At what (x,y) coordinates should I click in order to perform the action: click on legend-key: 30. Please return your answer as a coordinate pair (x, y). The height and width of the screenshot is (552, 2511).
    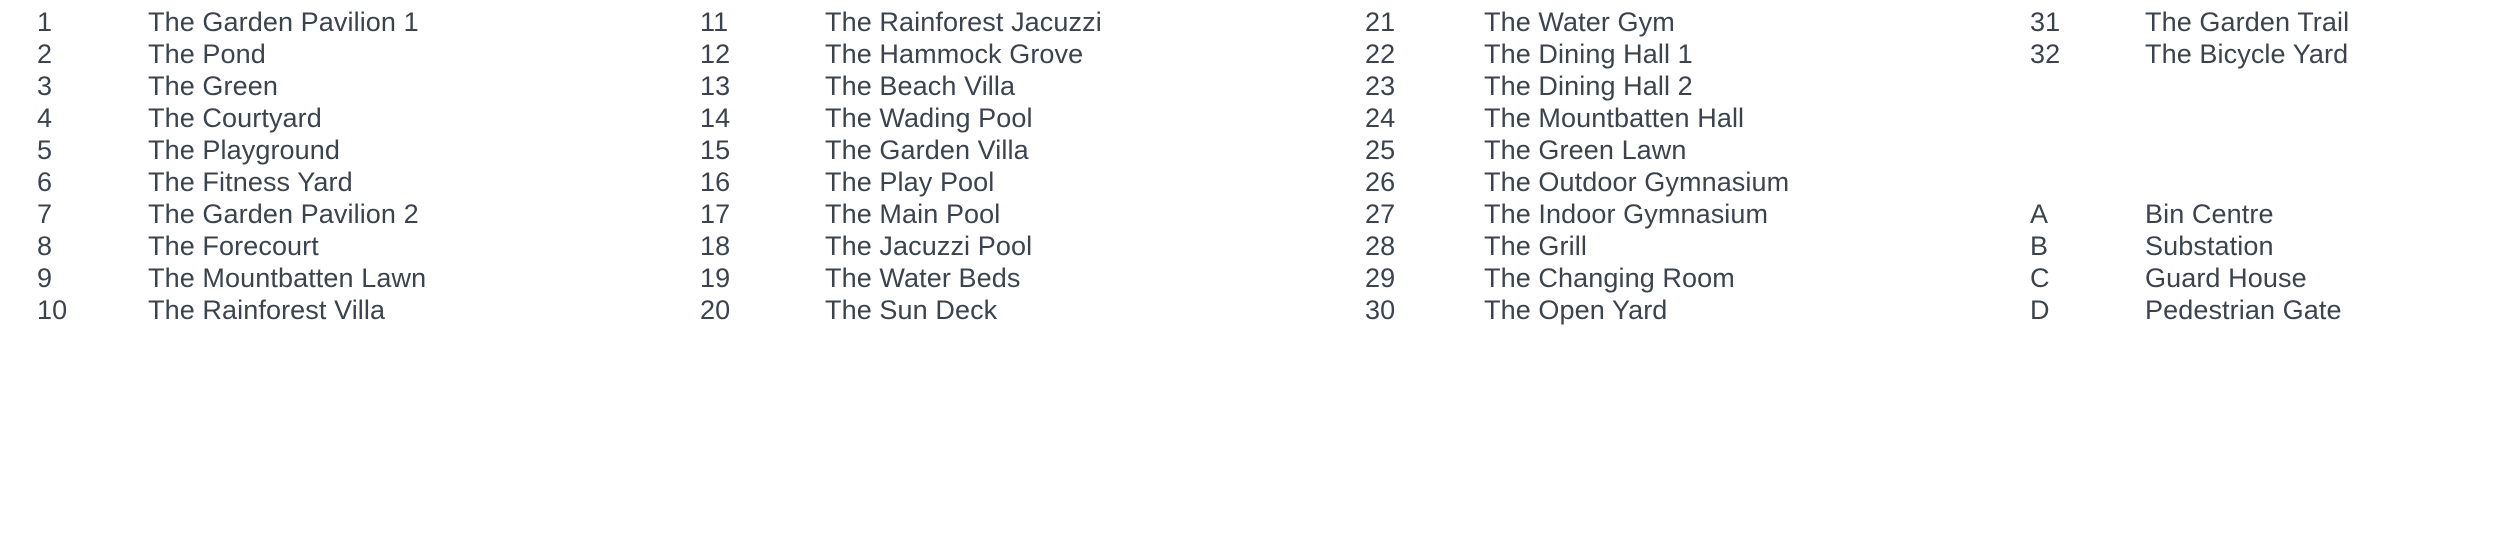
    Looking at the image, I should click on (1380, 310).